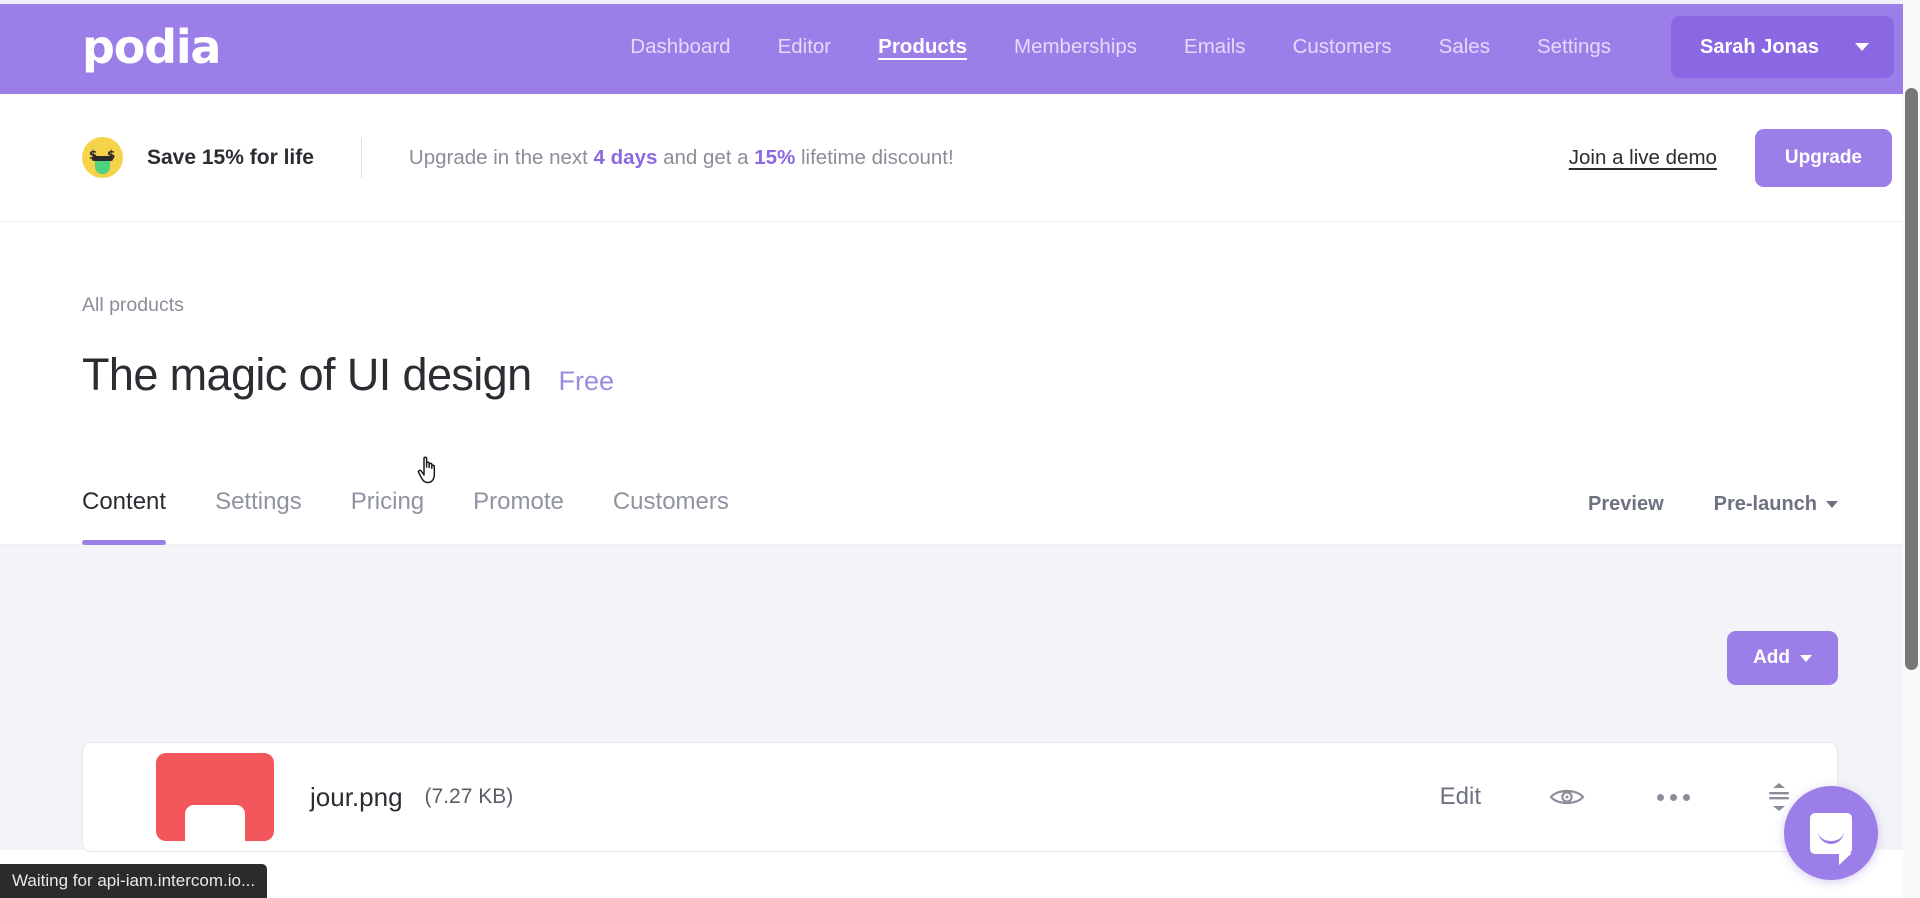  Describe the element at coordinates (625, 157) in the screenshot. I see `promo-highlight-days: 4 days` at that location.